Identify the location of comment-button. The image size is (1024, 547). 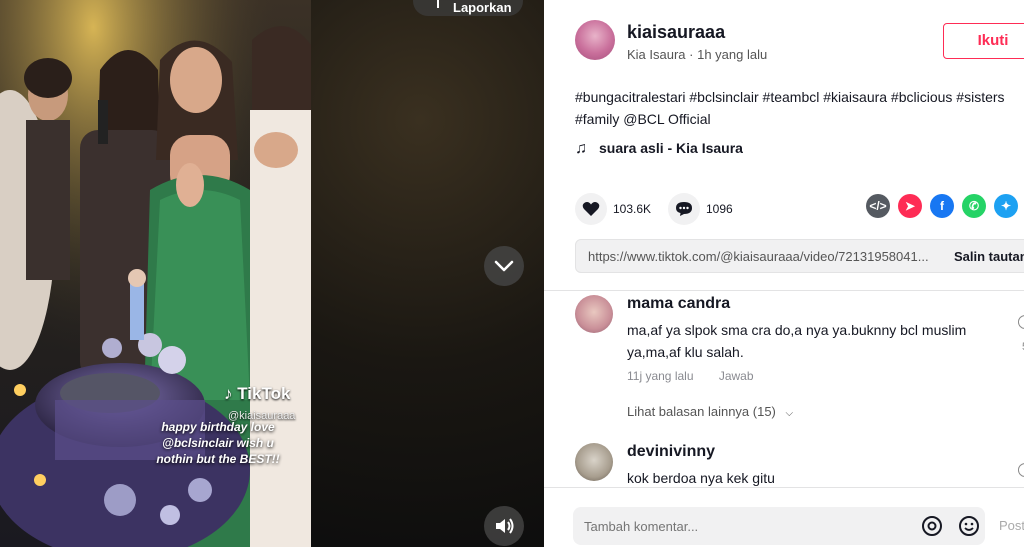
(684, 209).